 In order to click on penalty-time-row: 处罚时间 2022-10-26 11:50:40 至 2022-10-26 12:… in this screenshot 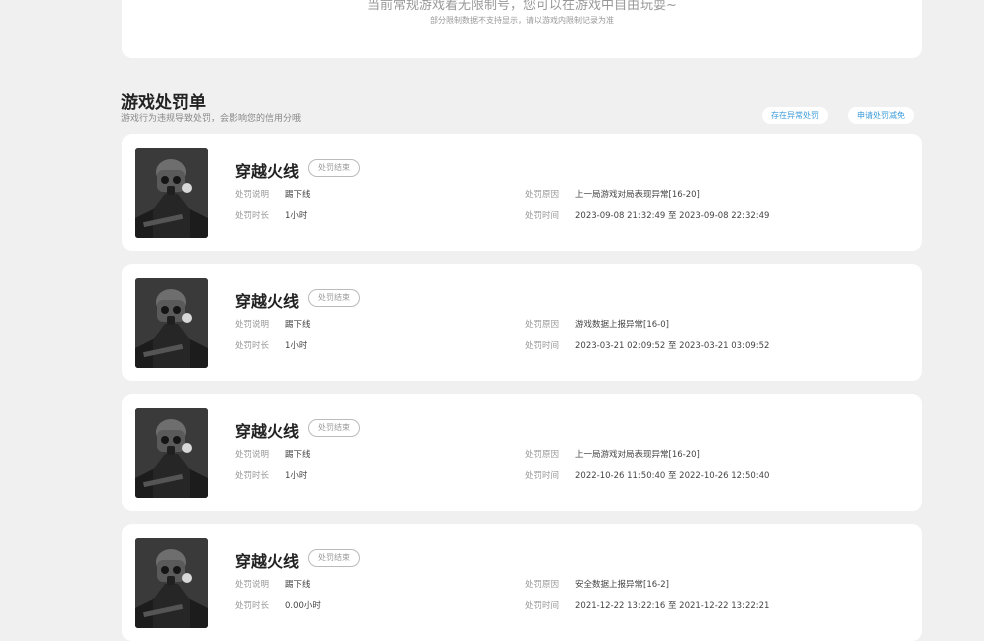, I will do `click(647, 475)`.